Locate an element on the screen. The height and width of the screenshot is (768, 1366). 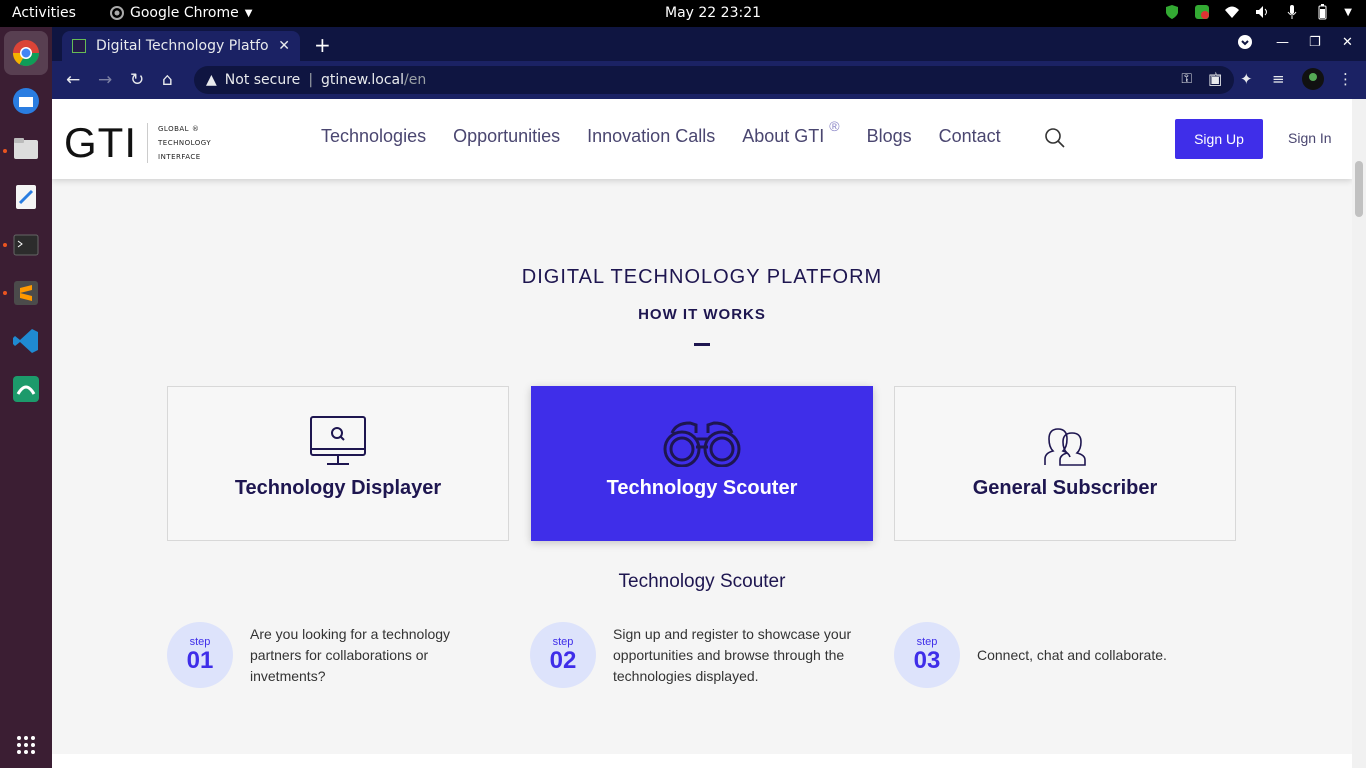
vscode-icon is located at coordinates (25, 341).